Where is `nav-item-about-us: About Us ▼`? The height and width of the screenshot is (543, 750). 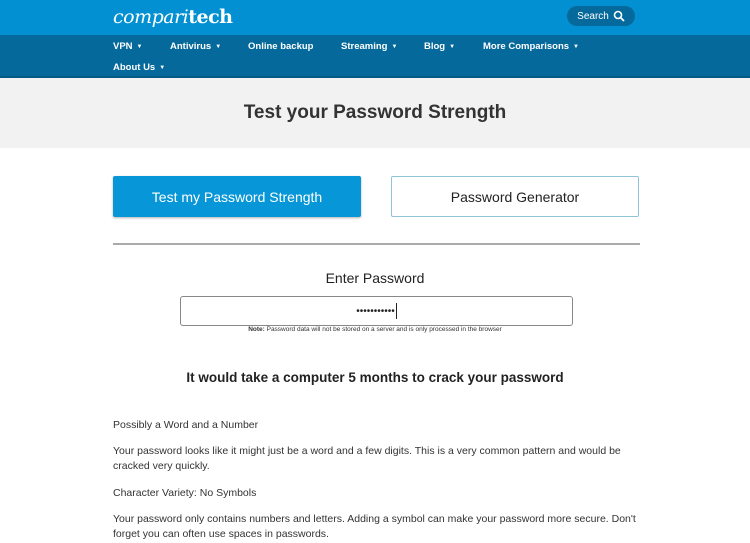 nav-item-about-us: About Us ▼ is located at coordinates (139, 67).